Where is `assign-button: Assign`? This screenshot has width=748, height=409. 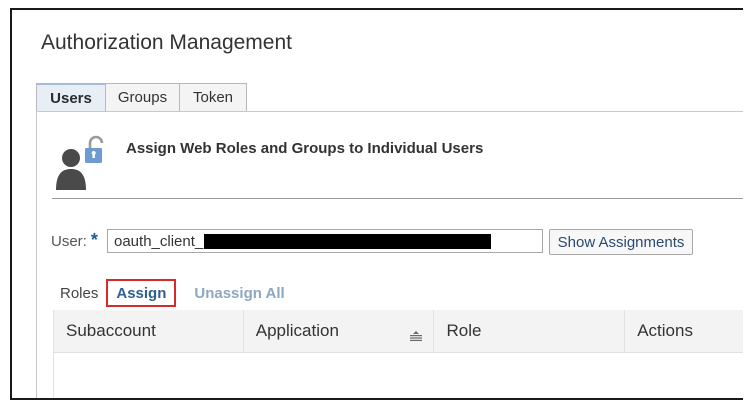 assign-button: Assign is located at coordinates (141, 293).